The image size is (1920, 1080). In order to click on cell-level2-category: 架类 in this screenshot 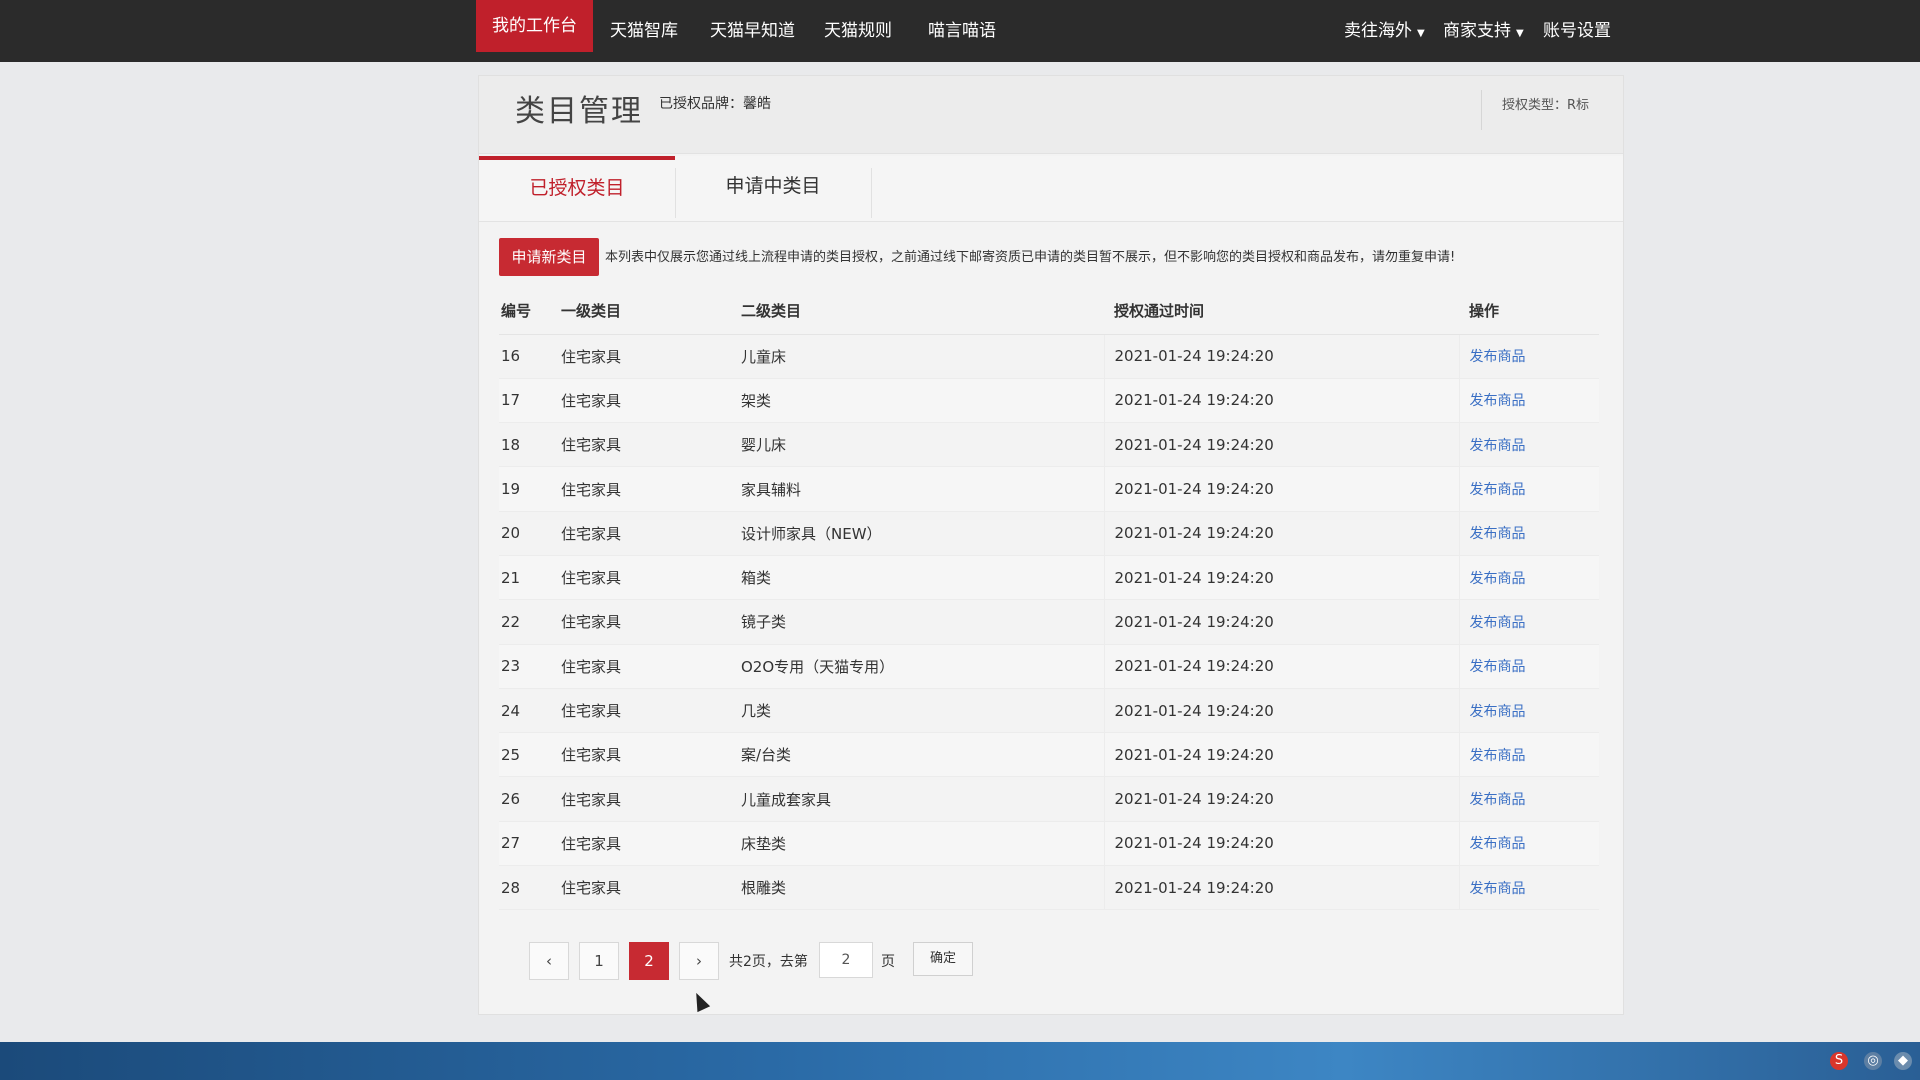, I will do `click(921, 401)`.